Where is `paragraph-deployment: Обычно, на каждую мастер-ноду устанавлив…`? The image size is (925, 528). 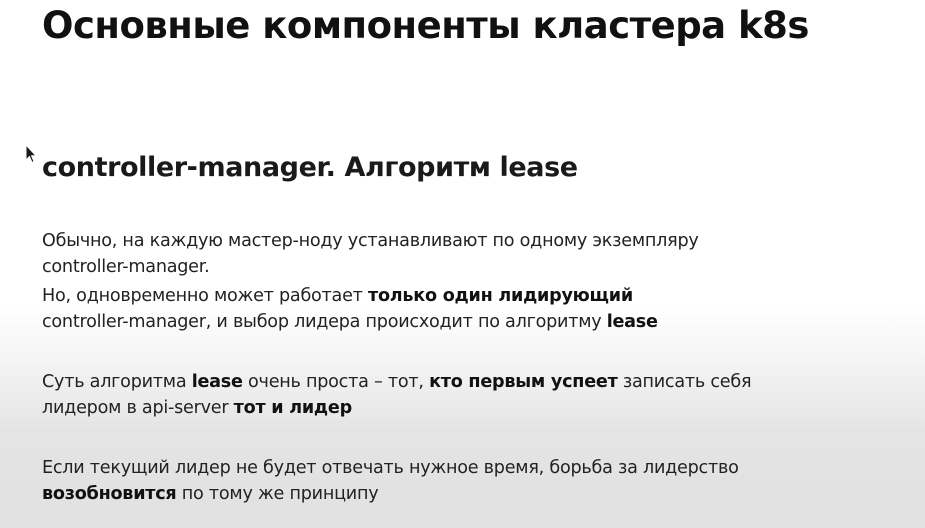
paragraph-deployment: Обычно, на каждую мастер-ноду устанавлив… is located at coordinates (462, 254).